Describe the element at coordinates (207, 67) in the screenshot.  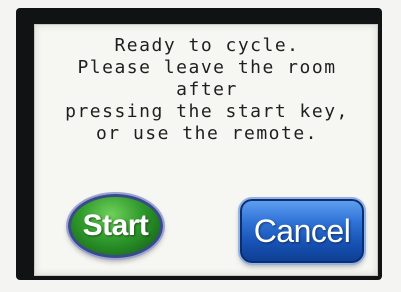
I see `message-line: Please leave the room` at that location.